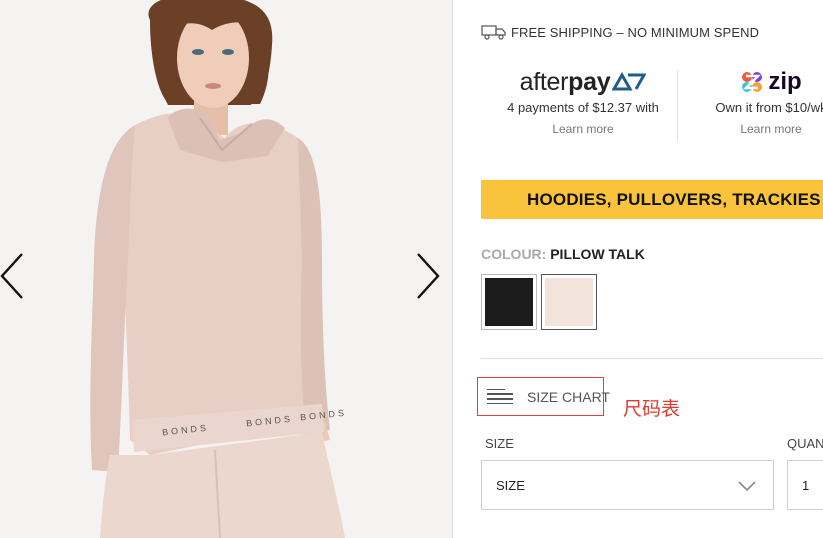 This screenshot has height=538, width=823. Describe the element at coordinates (597, 254) in the screenshot. I see `colour-value: PILLOW TALK` at that location.